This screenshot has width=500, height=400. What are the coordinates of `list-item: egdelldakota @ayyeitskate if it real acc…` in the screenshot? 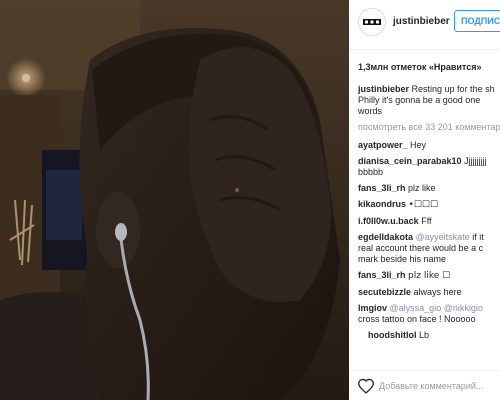 It's located at (429, 248).